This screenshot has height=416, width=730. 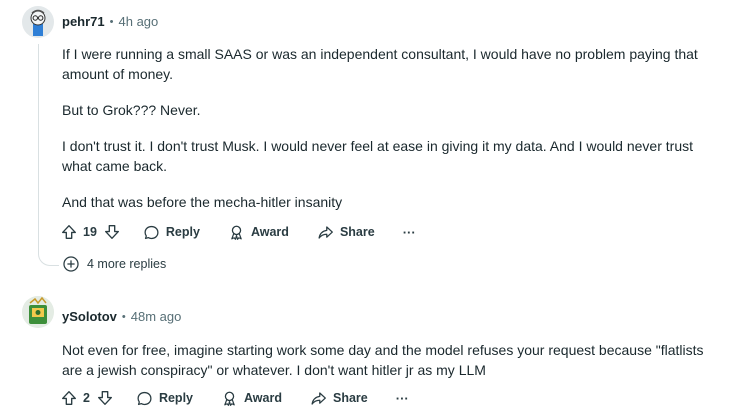 What do you see at coordinates (156, 316) in the screenshot?
I see `timestamp: 48m ago` at bounding box center [156, 316].